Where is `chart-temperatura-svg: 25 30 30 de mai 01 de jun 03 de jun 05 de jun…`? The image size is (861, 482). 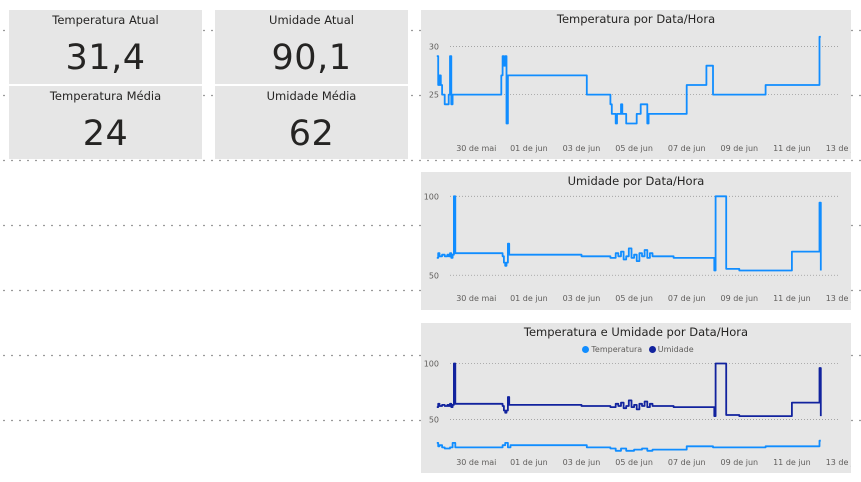 chart-temperatura-svg: 25 30 30 de mai 01 de jun 03 de jun 05 de jun… is located at coordinates (640, 94).